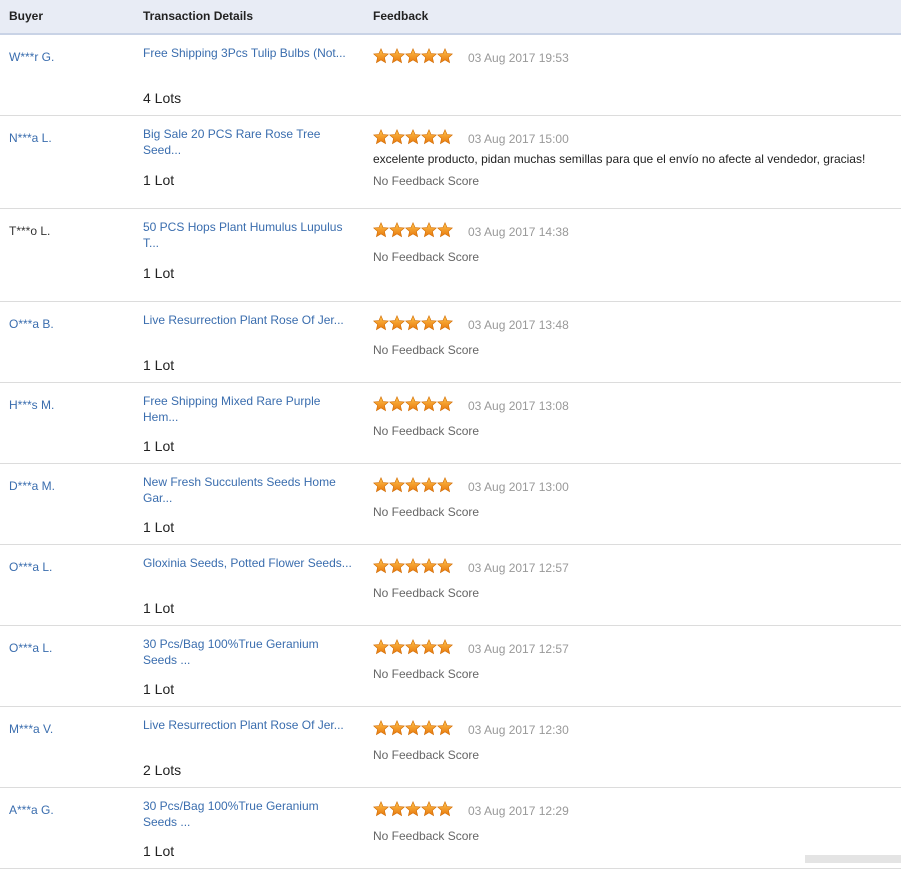 This screenshot has width=901, height=869. I want to click on feedback-date: 03 Aug 2017 14:38, so click(518, 232).